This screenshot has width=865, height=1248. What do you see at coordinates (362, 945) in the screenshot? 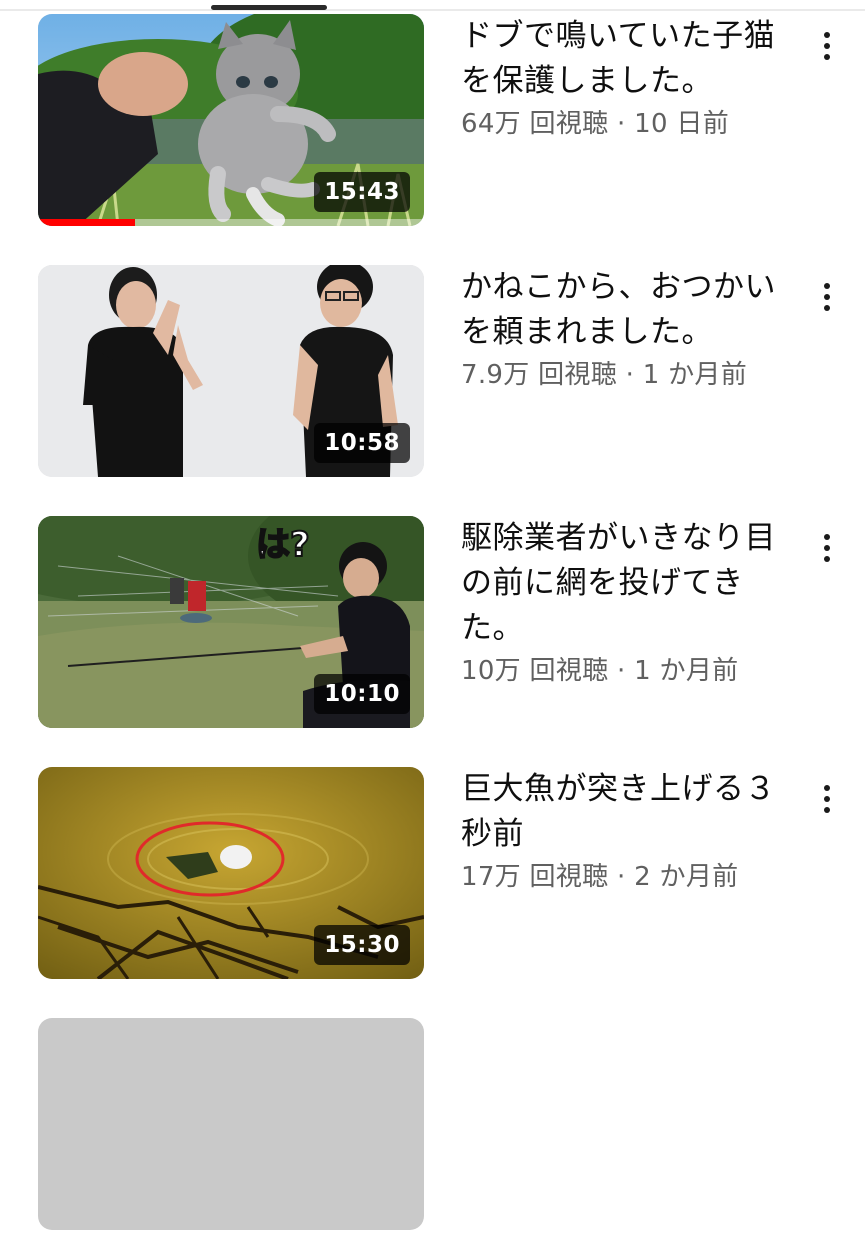
I see `video-duration: 15:30` at bounding box center [362, 945].